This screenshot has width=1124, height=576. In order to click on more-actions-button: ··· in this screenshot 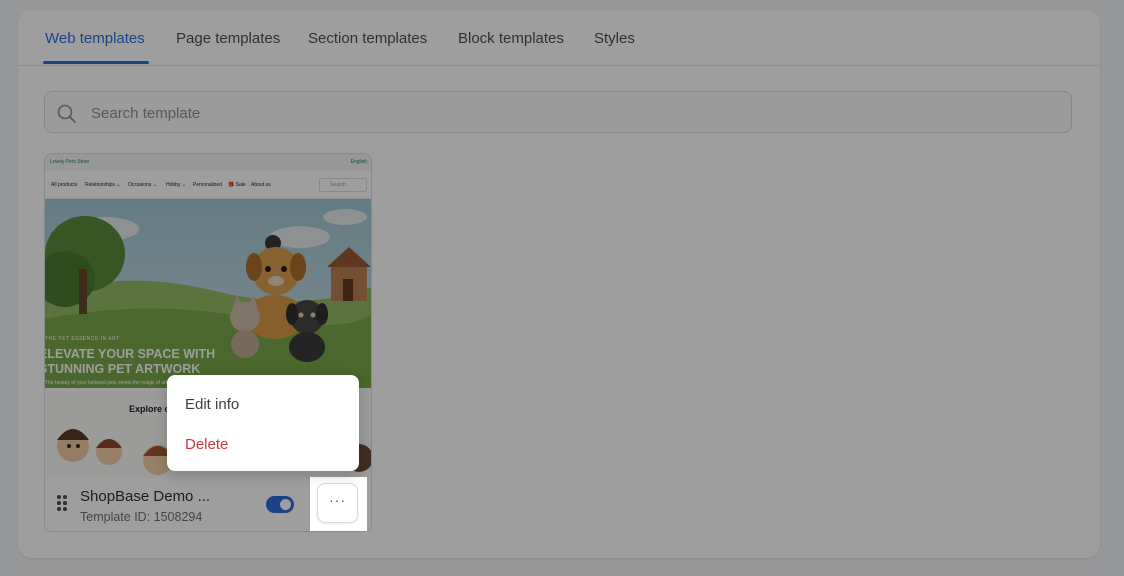, I will do `click(337, 503)`.